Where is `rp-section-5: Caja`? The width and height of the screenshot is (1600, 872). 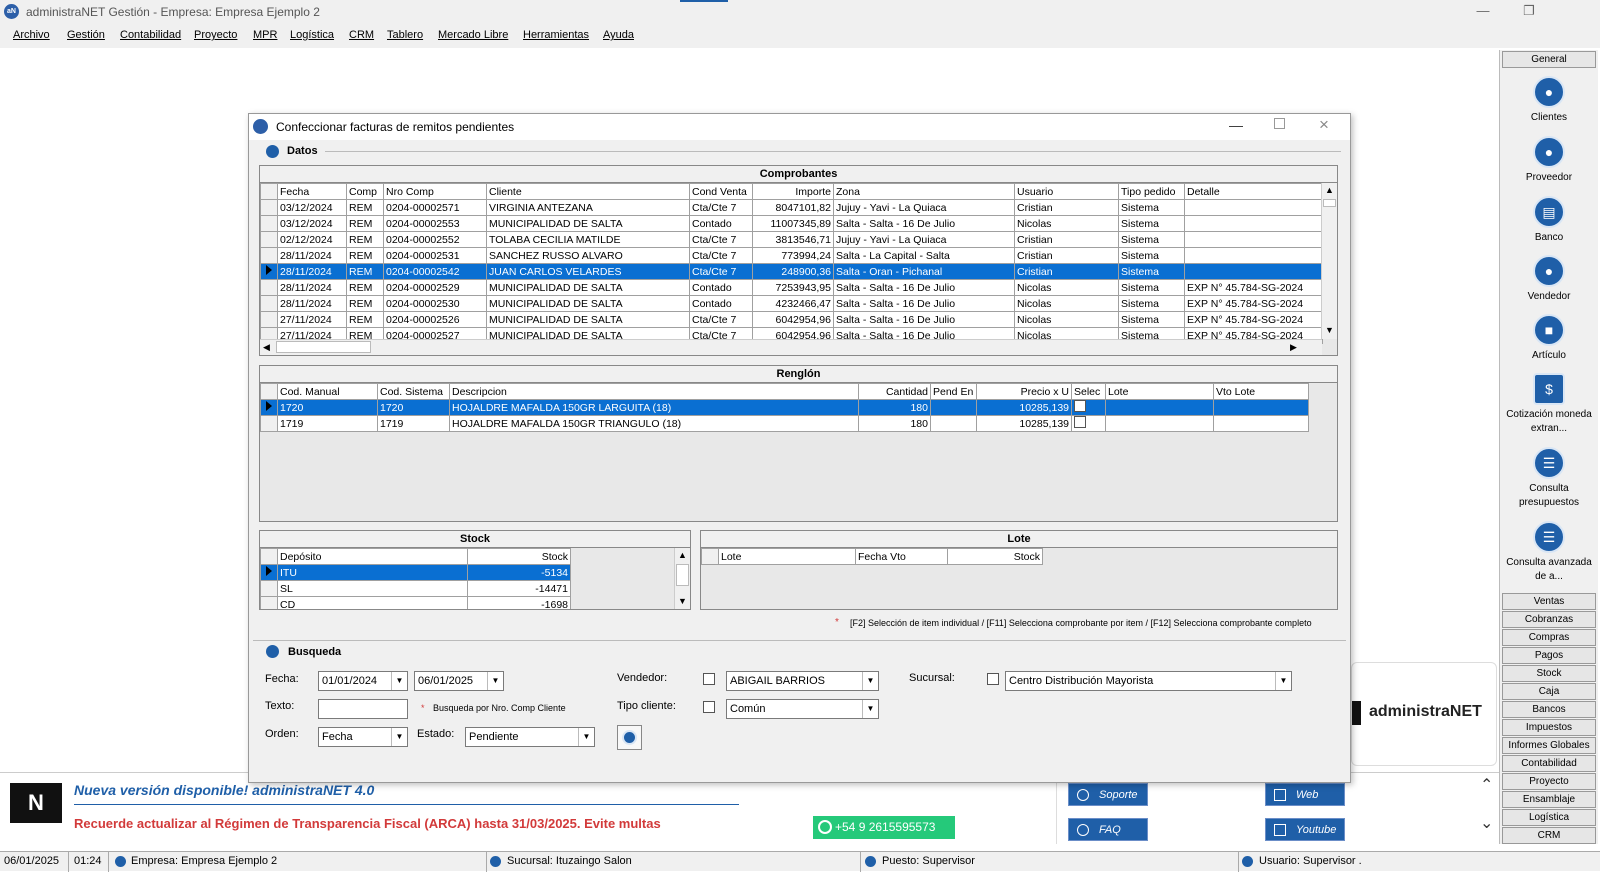 rp-section-5: Caja is located at coordinates (1549, 691).